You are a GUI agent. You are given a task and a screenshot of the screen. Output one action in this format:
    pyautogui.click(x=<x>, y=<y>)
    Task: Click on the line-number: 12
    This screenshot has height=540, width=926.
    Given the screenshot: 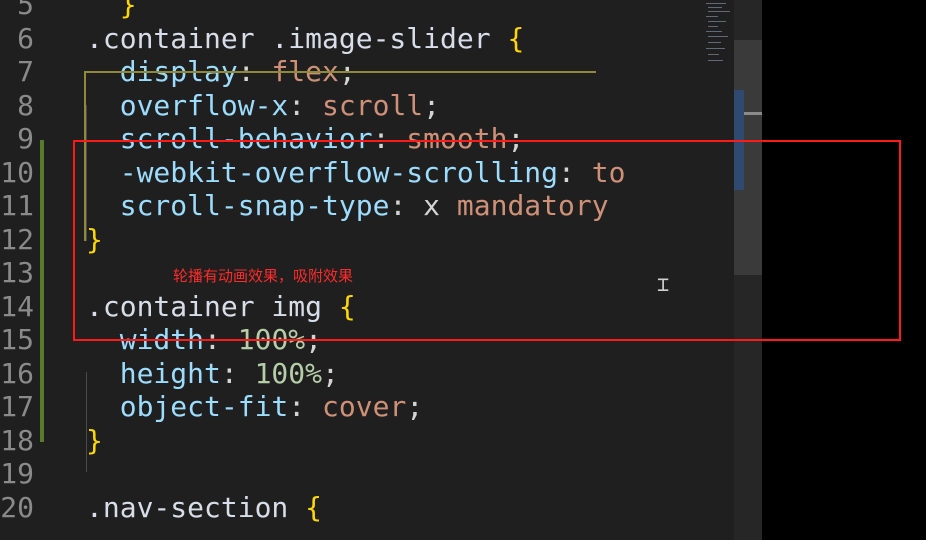 What is the action you would take?
    pyautogui.click(x=17, y=239)
    